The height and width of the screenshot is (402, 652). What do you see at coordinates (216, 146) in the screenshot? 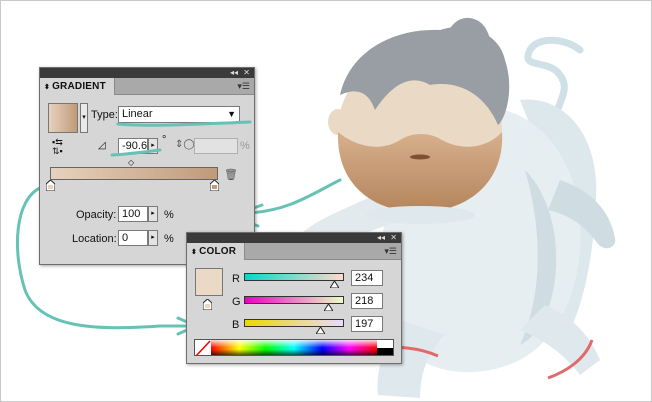
I see `aspect-ratio-input` at bounding box center [216, 146].